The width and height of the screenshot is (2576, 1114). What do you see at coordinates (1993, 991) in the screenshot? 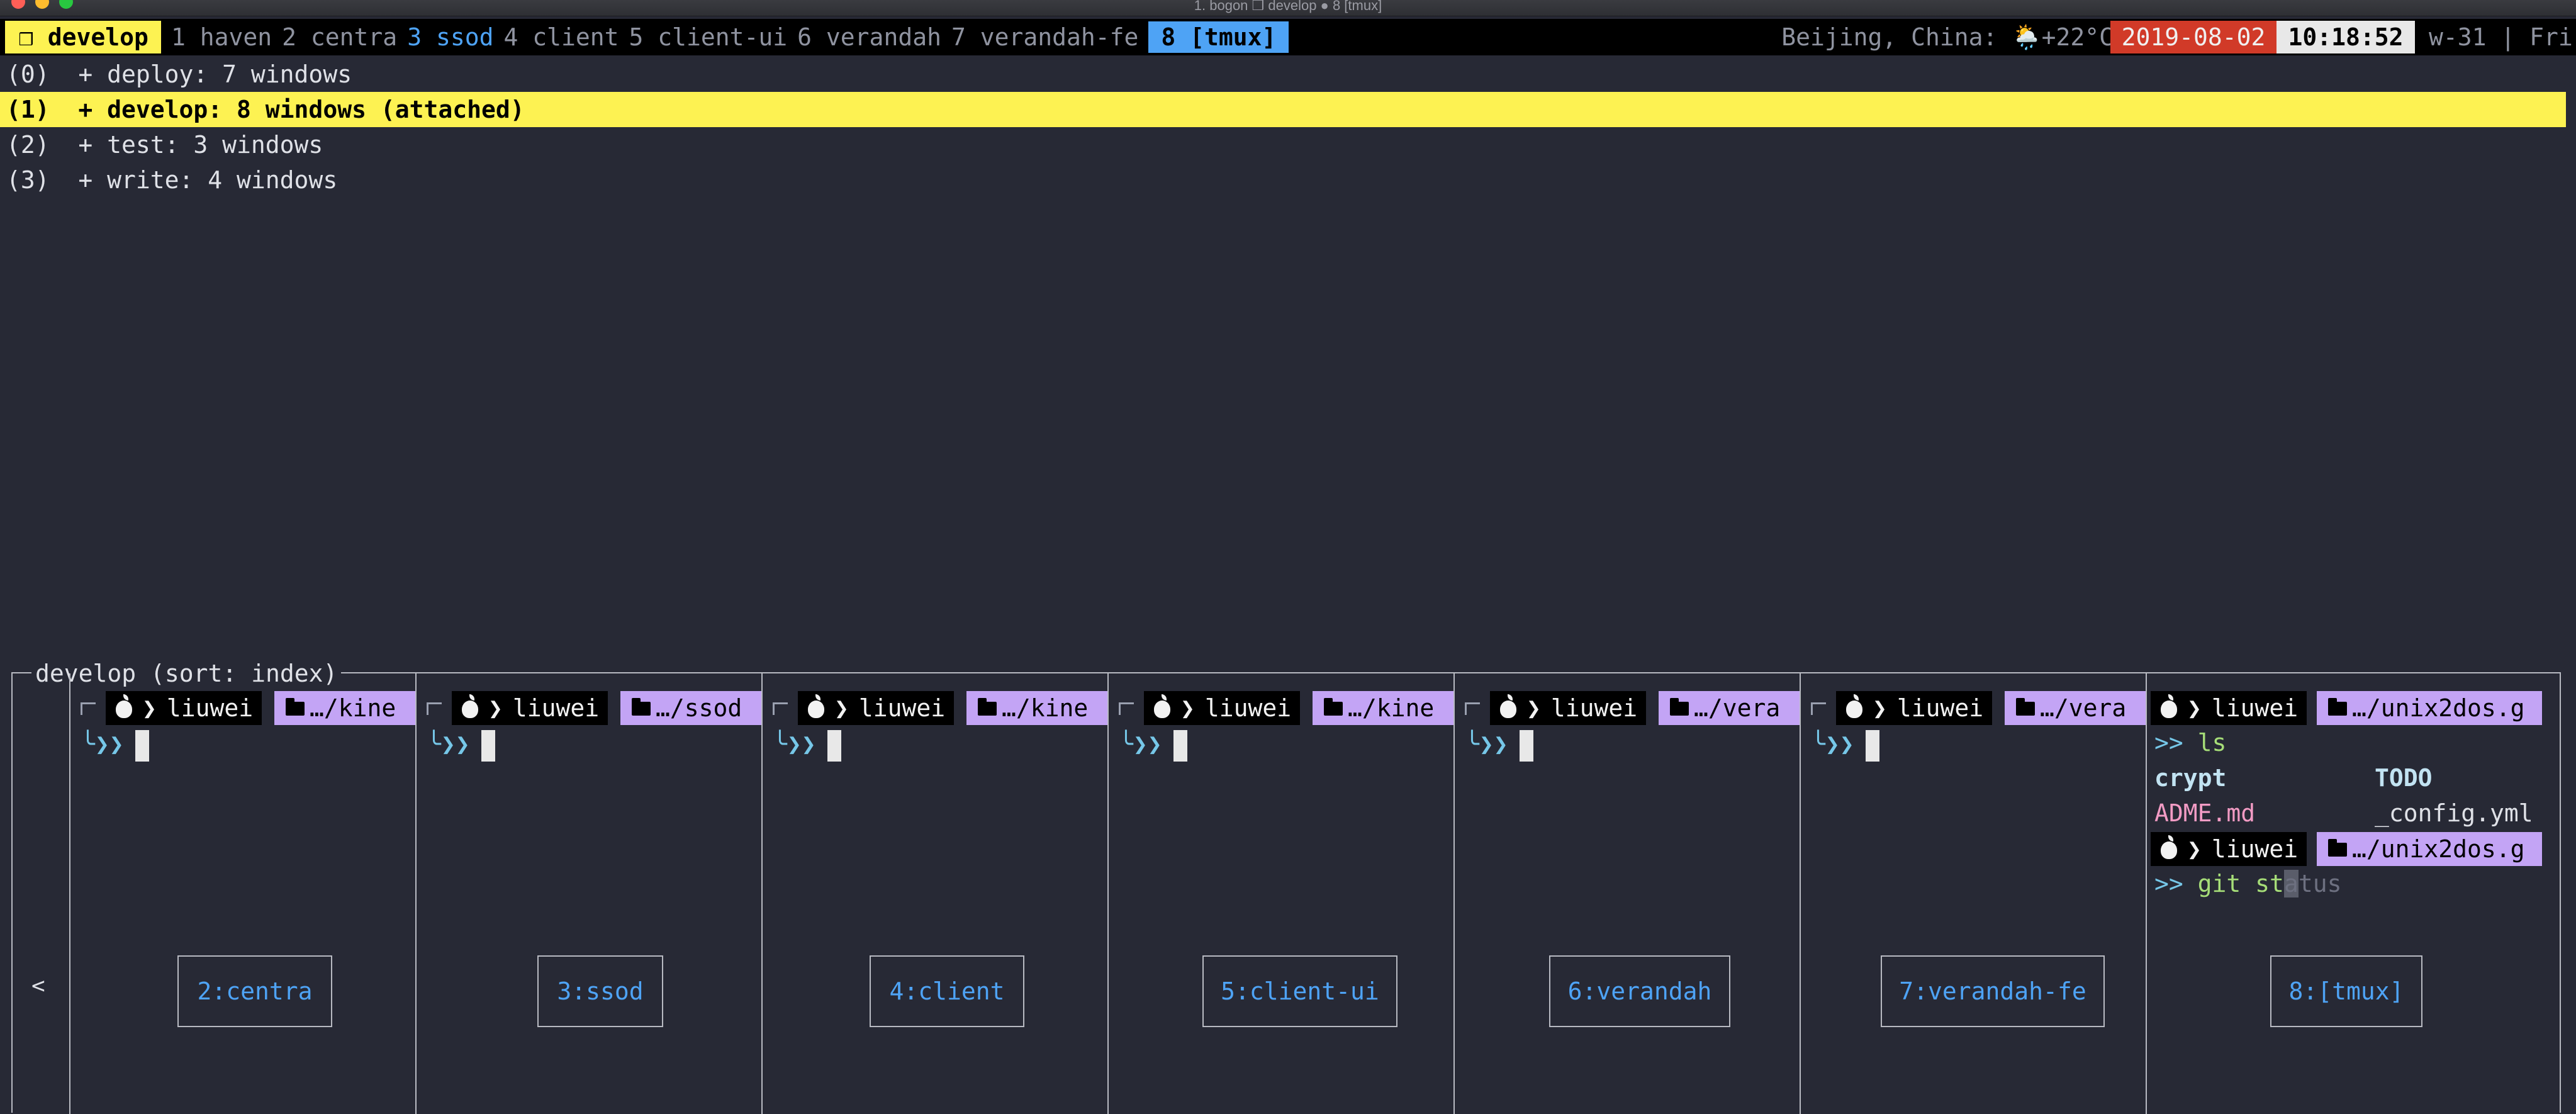
I see `window-label-box: 7:verandah-fe` at bounding box center [1993, 991].